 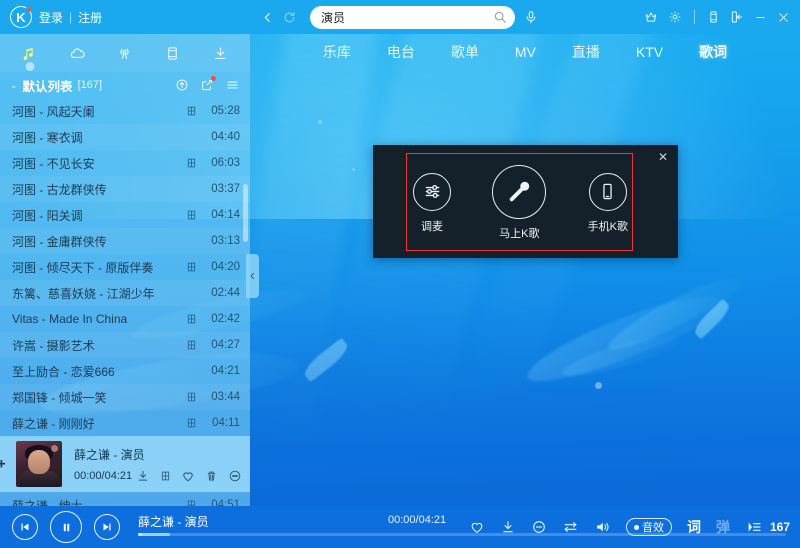 I want to click on ktv-option-sing-now: 马上K歌, so click(x=519, y=203).